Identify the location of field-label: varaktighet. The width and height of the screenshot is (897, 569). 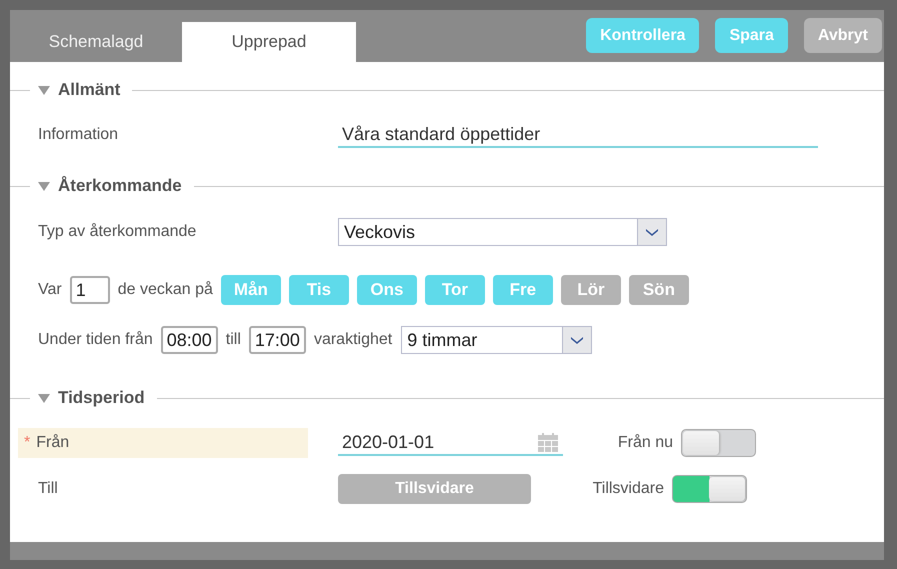
(353, 340).